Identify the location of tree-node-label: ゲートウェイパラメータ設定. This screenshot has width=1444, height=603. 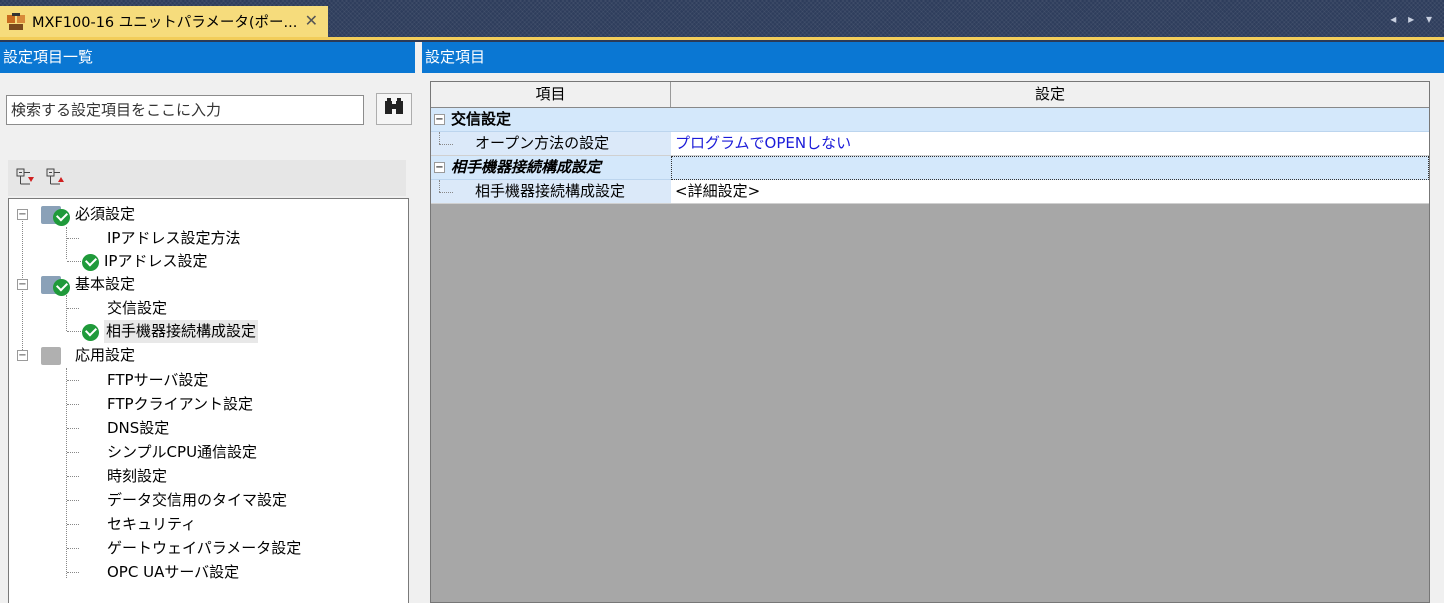
(204, 548).